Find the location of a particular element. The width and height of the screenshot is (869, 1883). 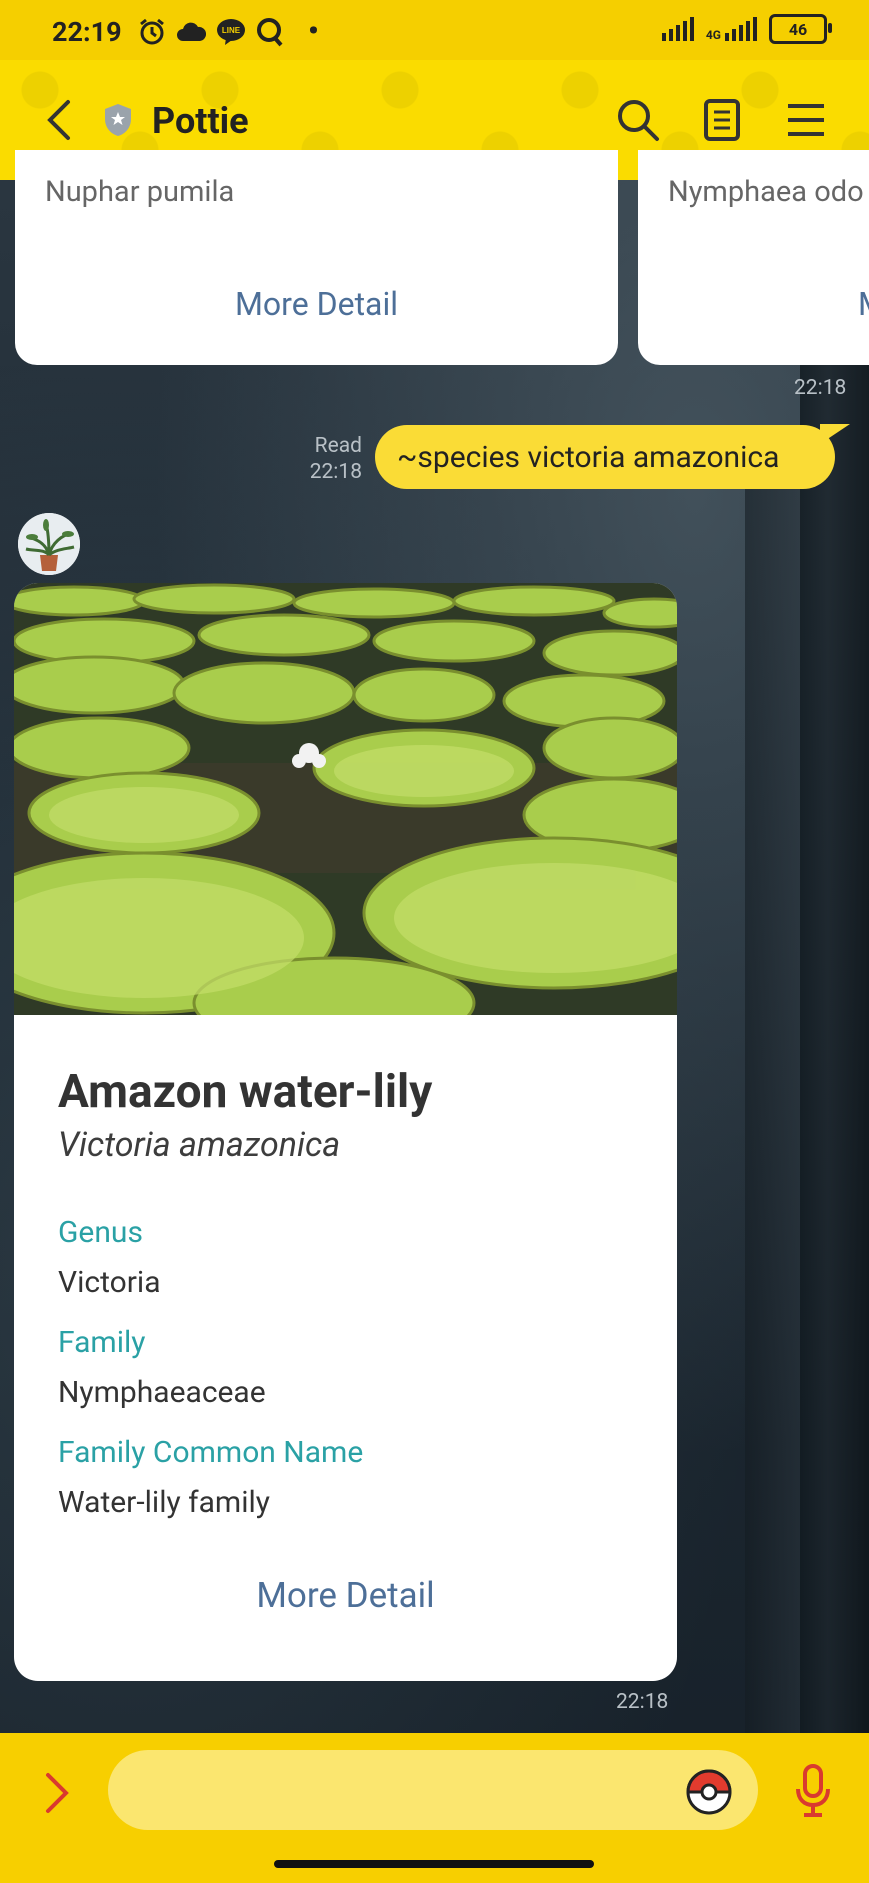

species-card-top-2: Nymphaea odo M is located at coordinates (753, 257).